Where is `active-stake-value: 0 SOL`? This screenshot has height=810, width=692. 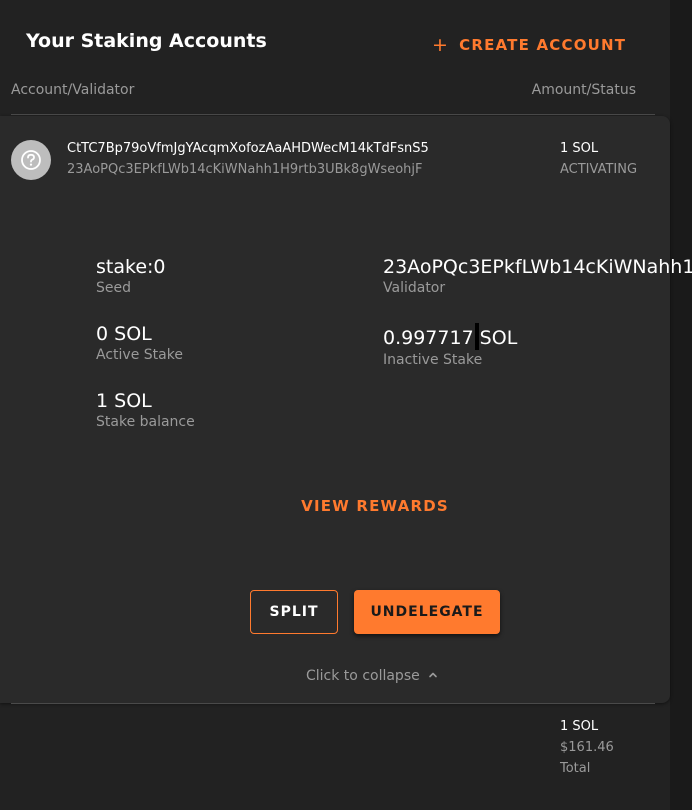 active-stake-value: 0 SOL is located at coordinates (124, 334).